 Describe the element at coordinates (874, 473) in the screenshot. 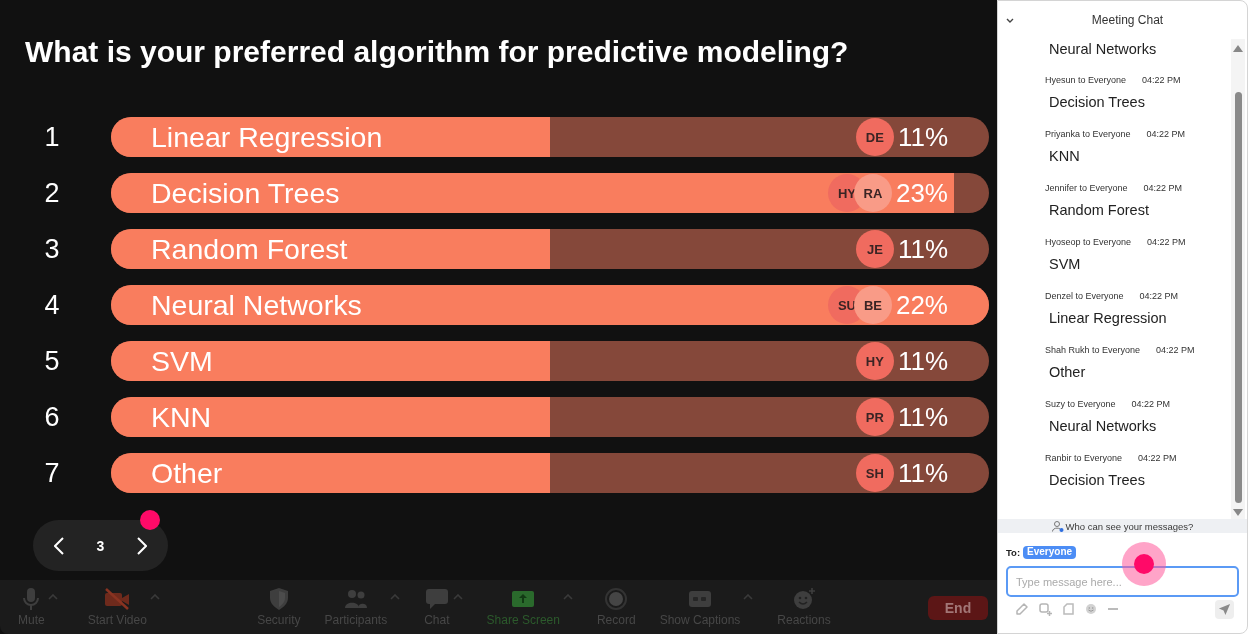

I see `voter-avatar: SH` at that location.